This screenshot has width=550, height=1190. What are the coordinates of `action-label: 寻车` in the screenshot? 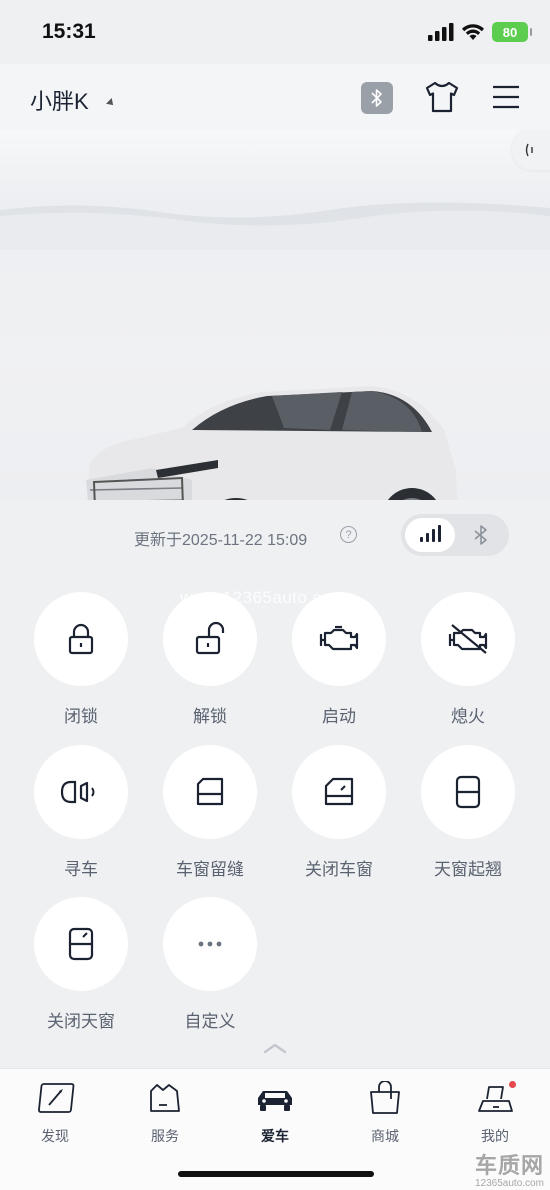 It's located at (81, 869).